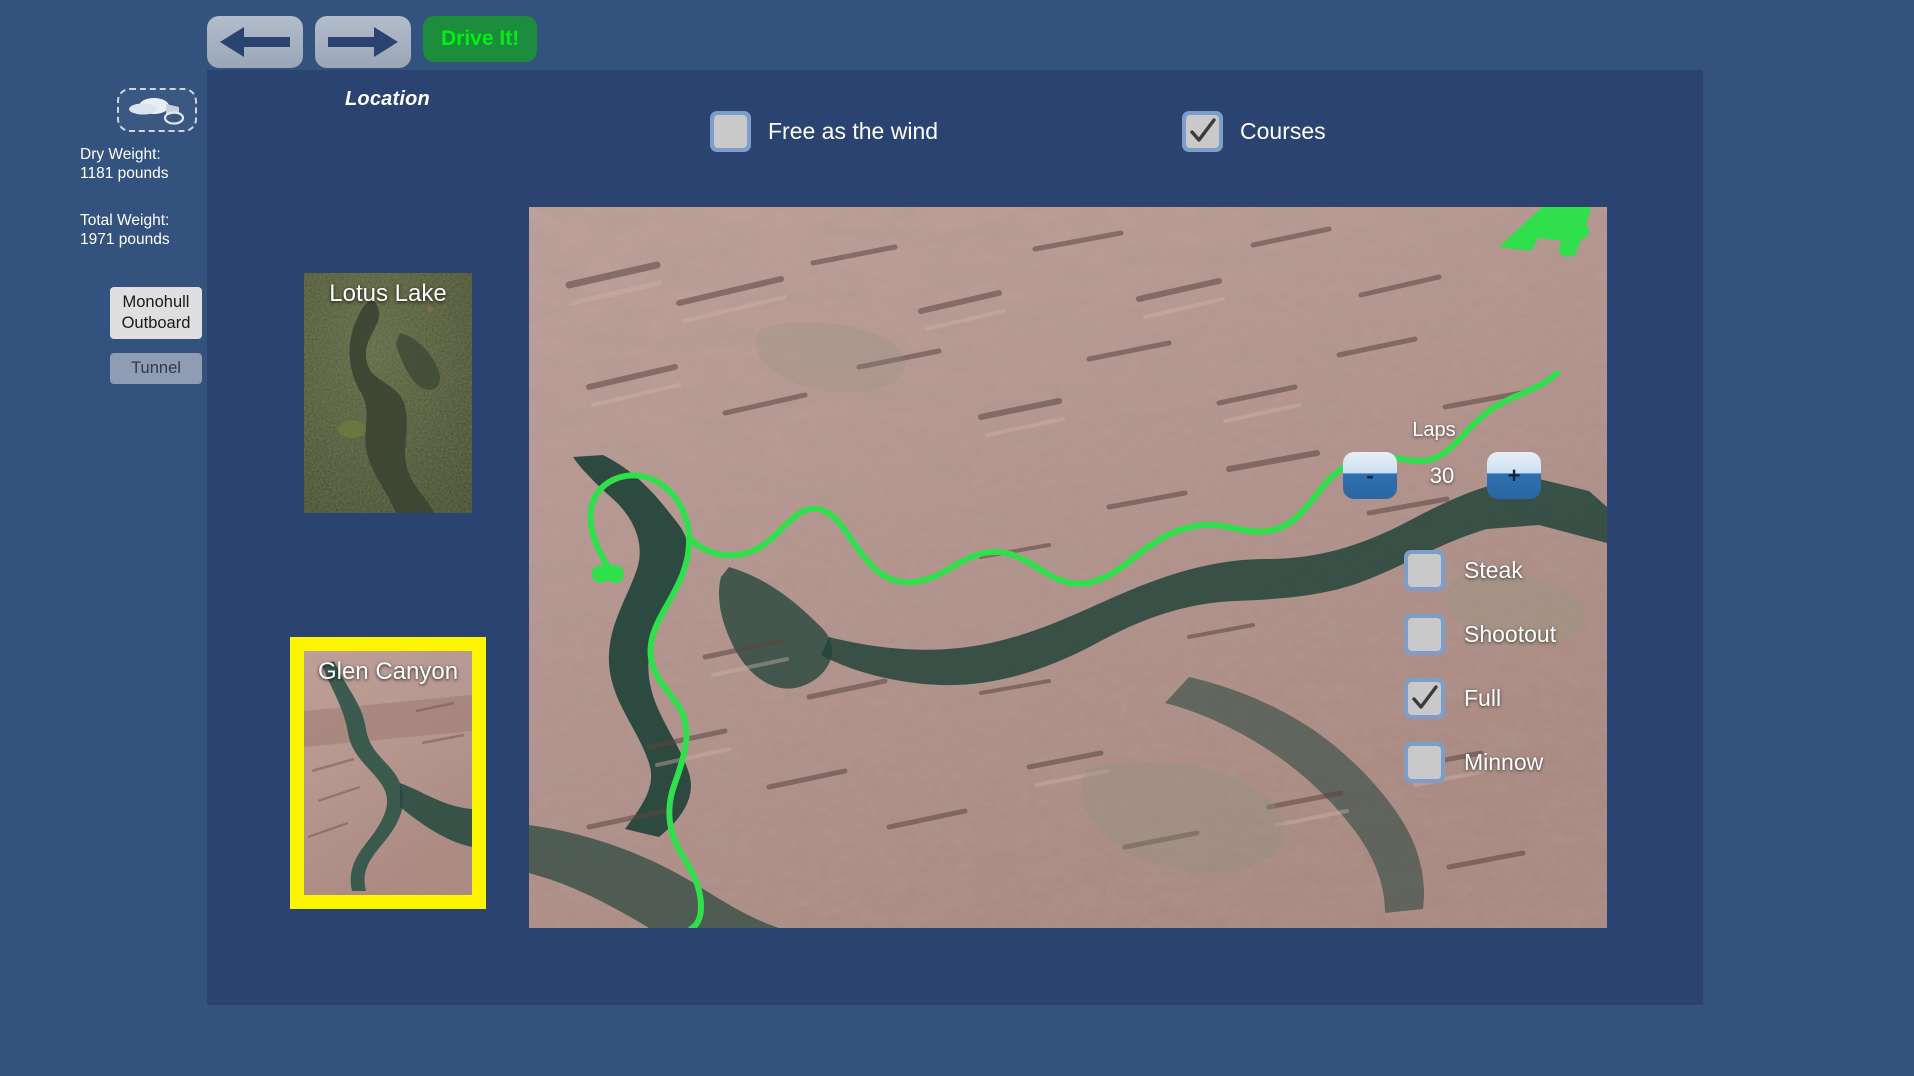  I want to click on race-type-steak-label: Steak, so click(1493, 569).